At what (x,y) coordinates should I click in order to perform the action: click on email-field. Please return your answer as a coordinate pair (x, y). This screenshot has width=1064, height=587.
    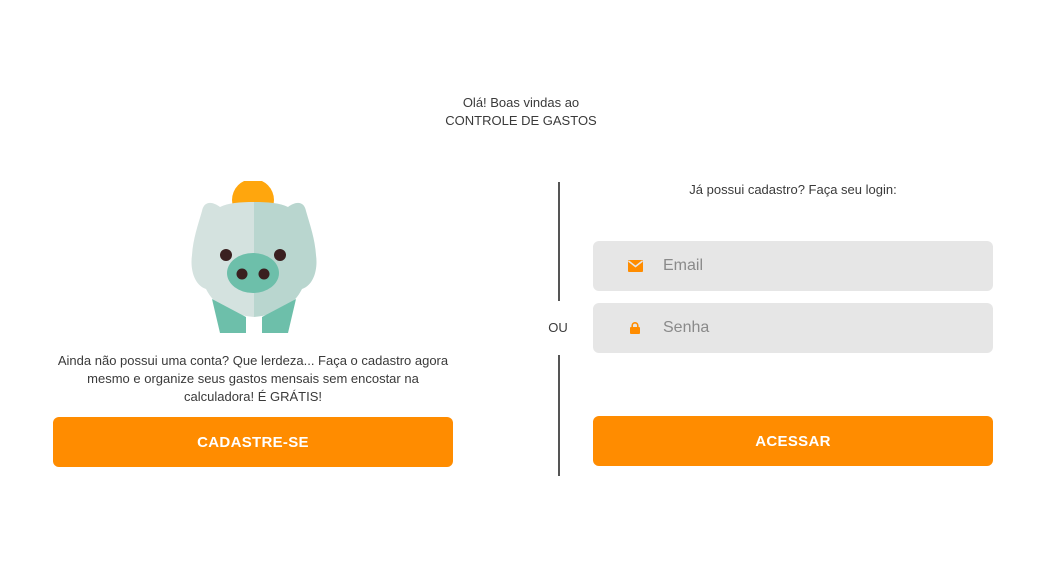
    Looking at the image, I should click on (793, 266).